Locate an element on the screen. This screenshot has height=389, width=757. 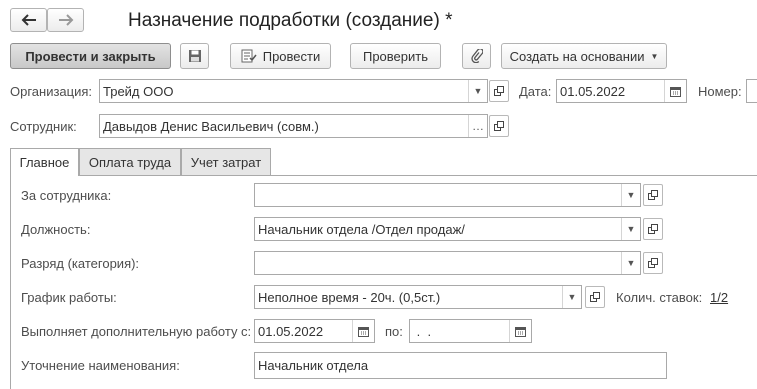
organization-field: Трейд ООО ▼ is located at coordinates (293, 91).